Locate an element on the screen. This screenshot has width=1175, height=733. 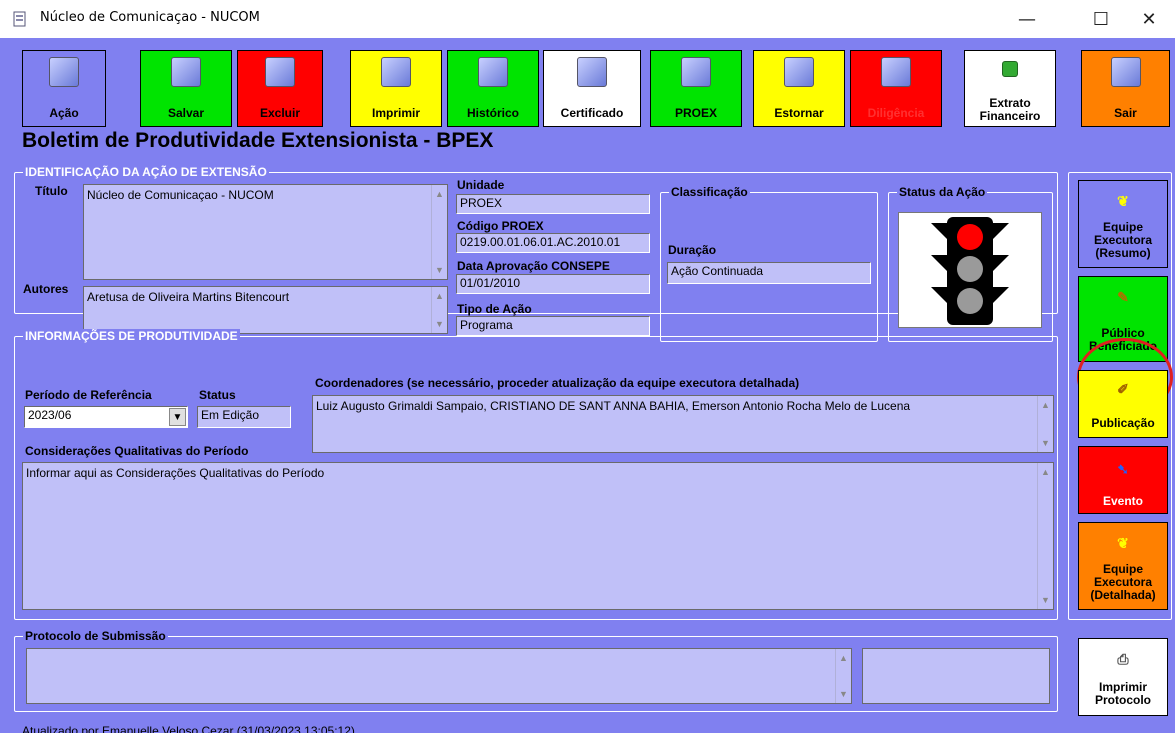
historico-button: Histórico is located at coordinates (493, 88).